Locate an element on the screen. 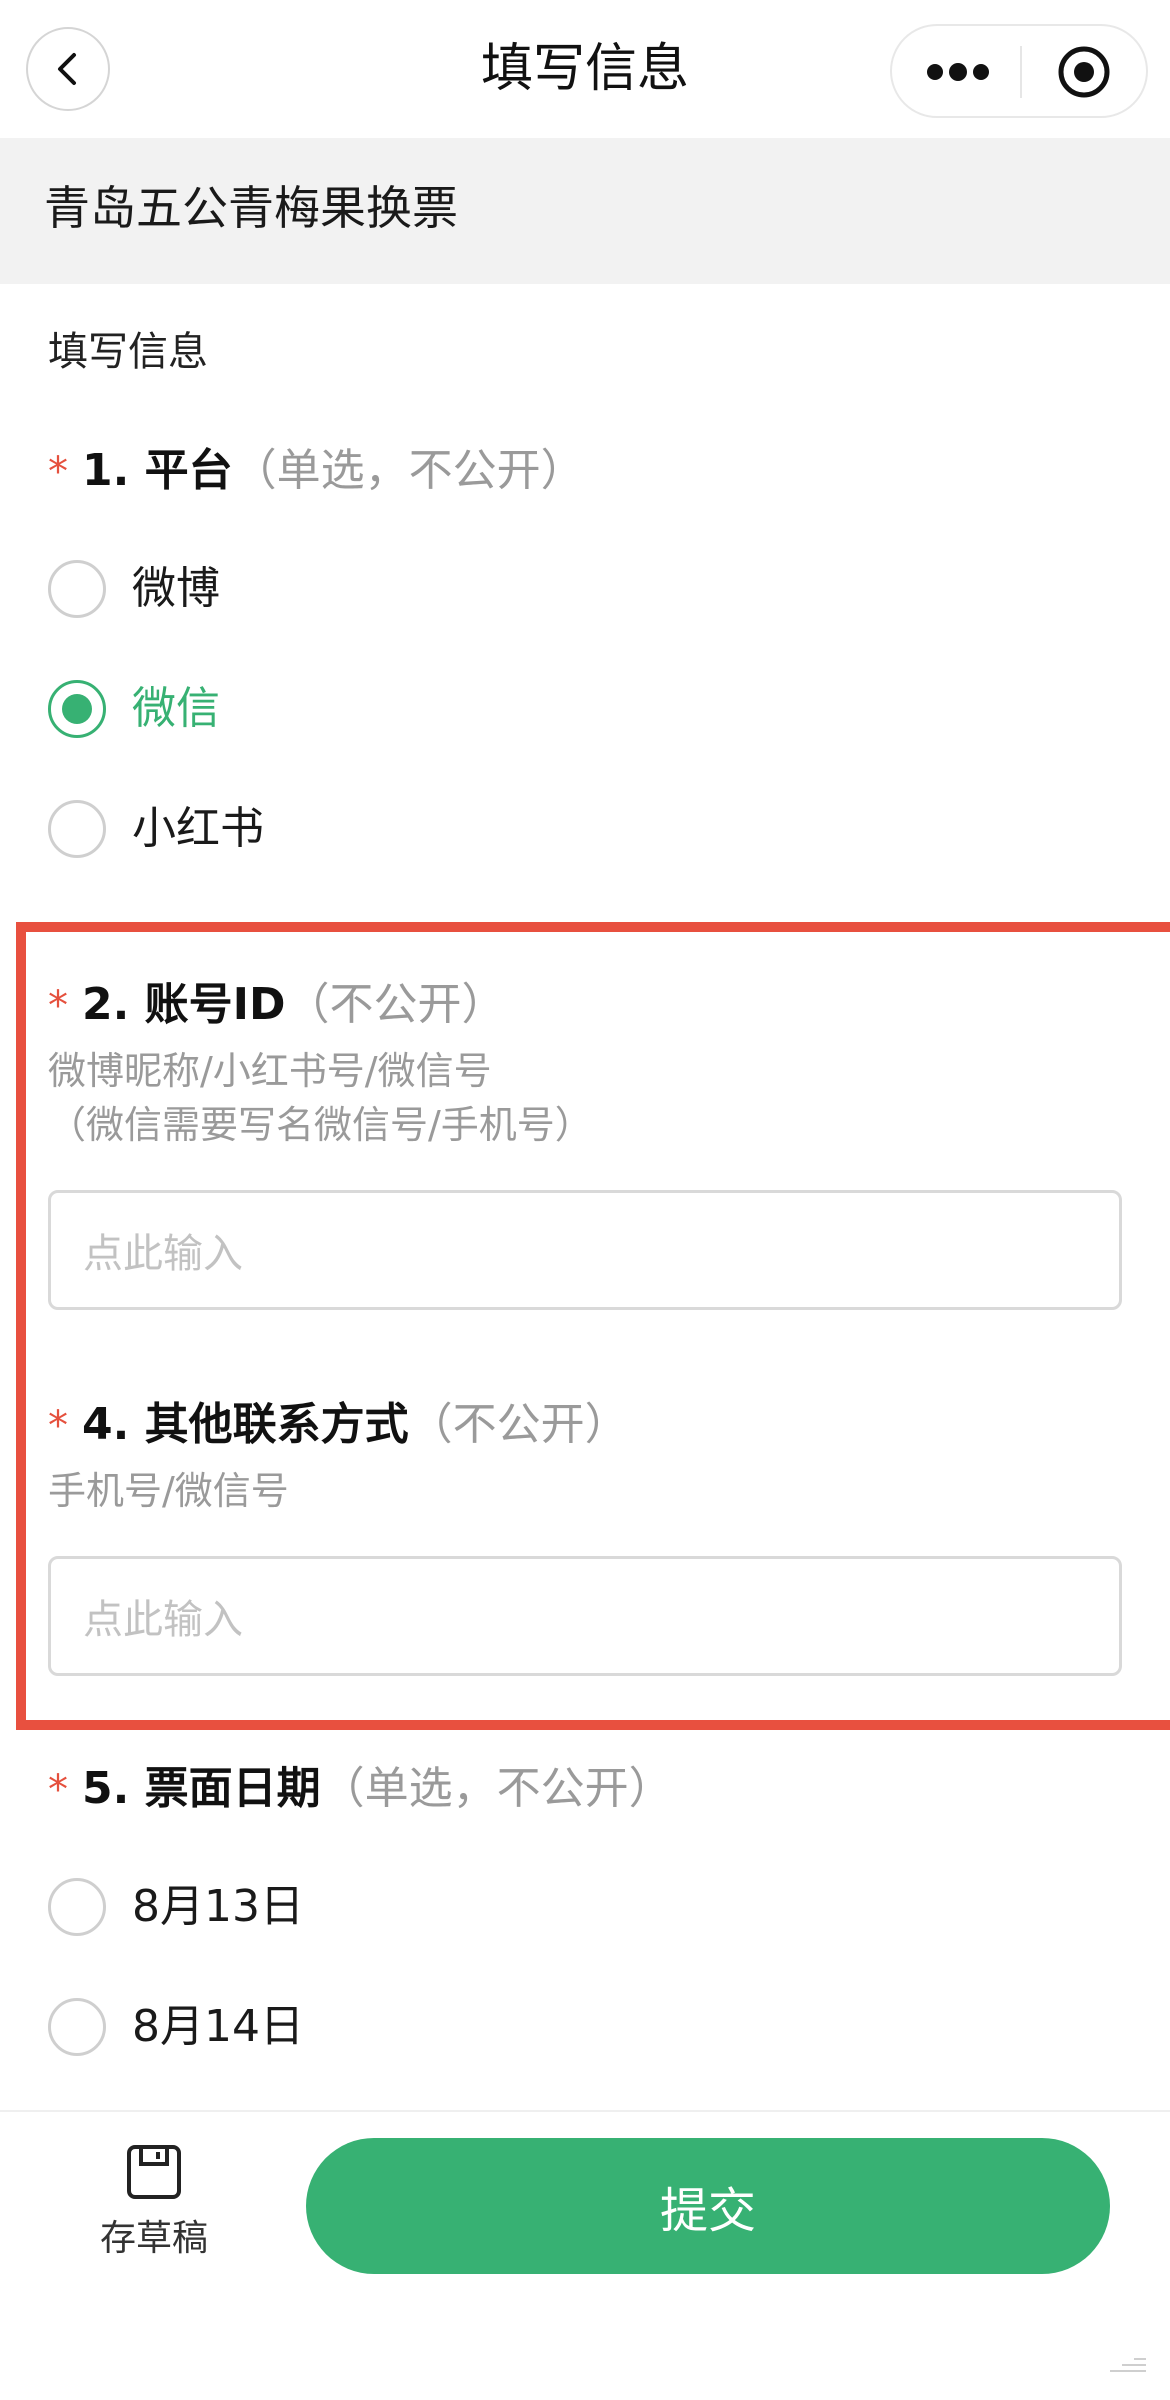  radio-option-xiaohongshu: 小红书 is located at coordinates (156, 829).